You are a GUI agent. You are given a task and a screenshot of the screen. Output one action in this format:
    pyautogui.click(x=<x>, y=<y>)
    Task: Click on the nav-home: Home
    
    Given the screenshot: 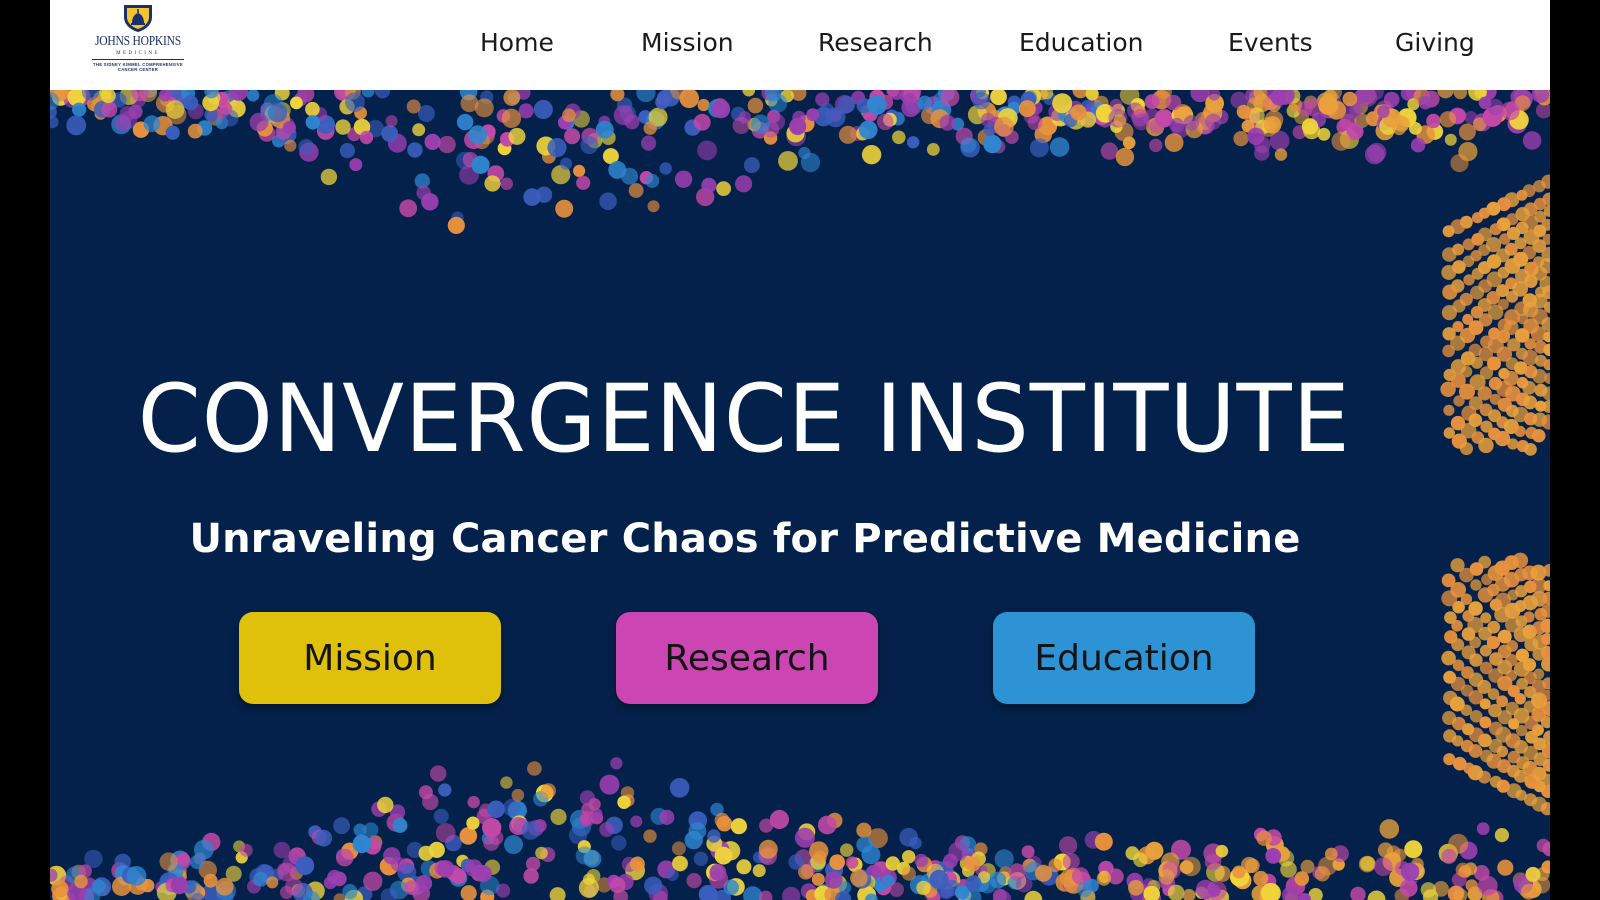 What is the action you would take?
    pyautogui.click(x=517, y=42)
    